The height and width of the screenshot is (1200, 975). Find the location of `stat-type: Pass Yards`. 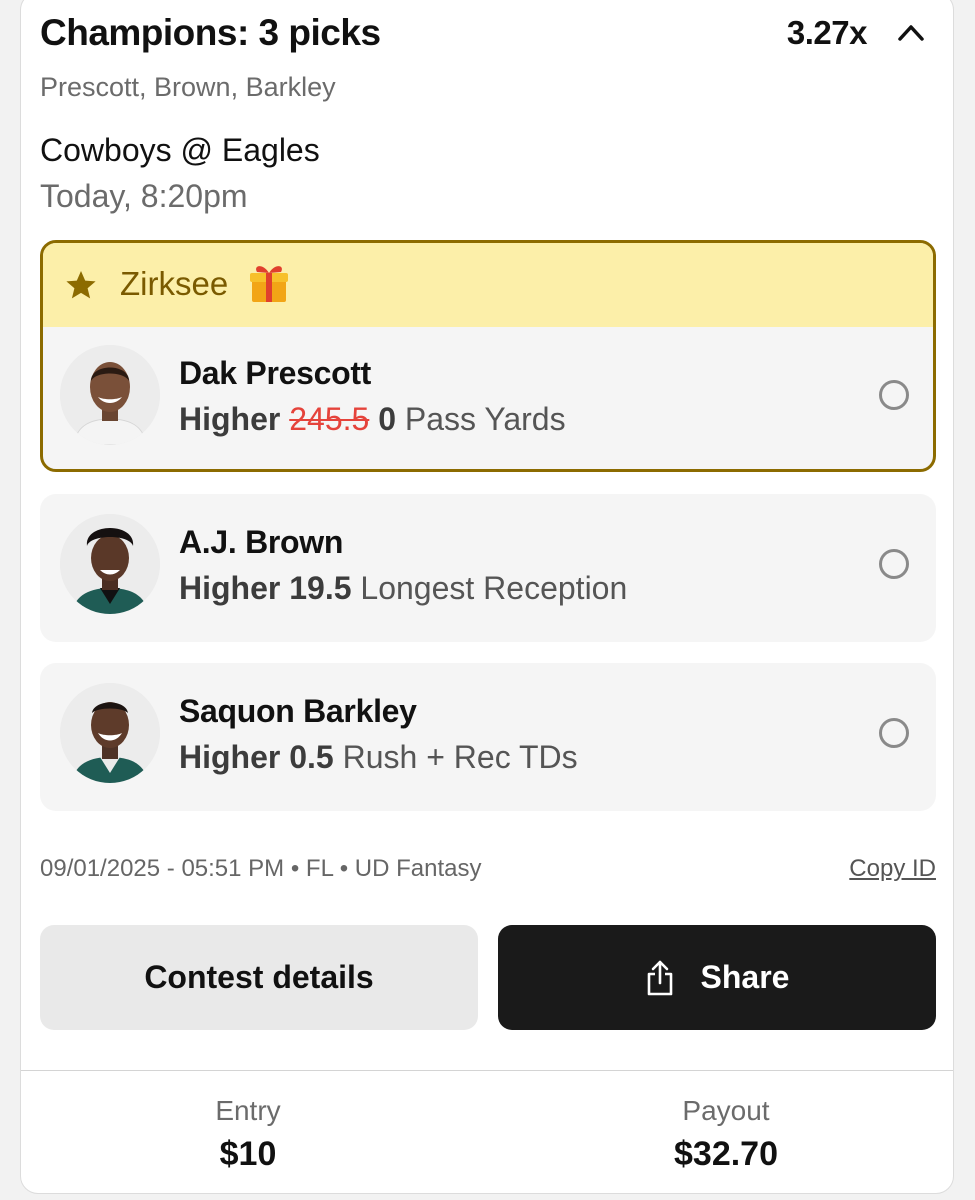

stat-type: Pass Yards is located at coordinates (485, 419).